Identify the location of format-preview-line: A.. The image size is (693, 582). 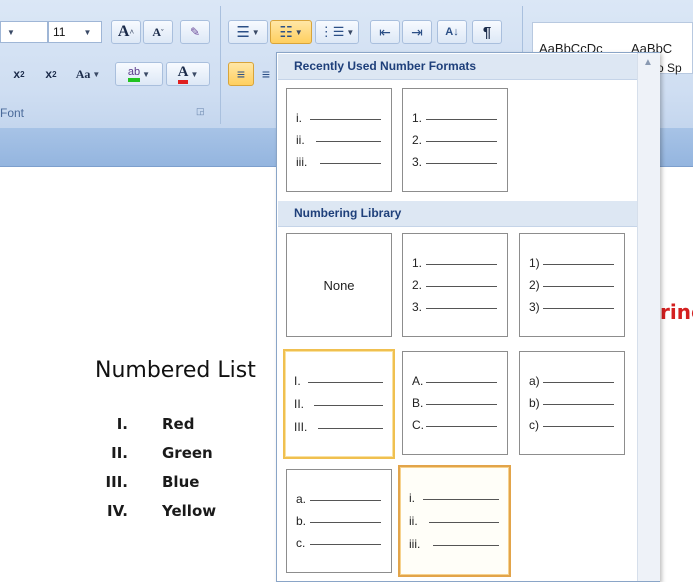
(454, 382).